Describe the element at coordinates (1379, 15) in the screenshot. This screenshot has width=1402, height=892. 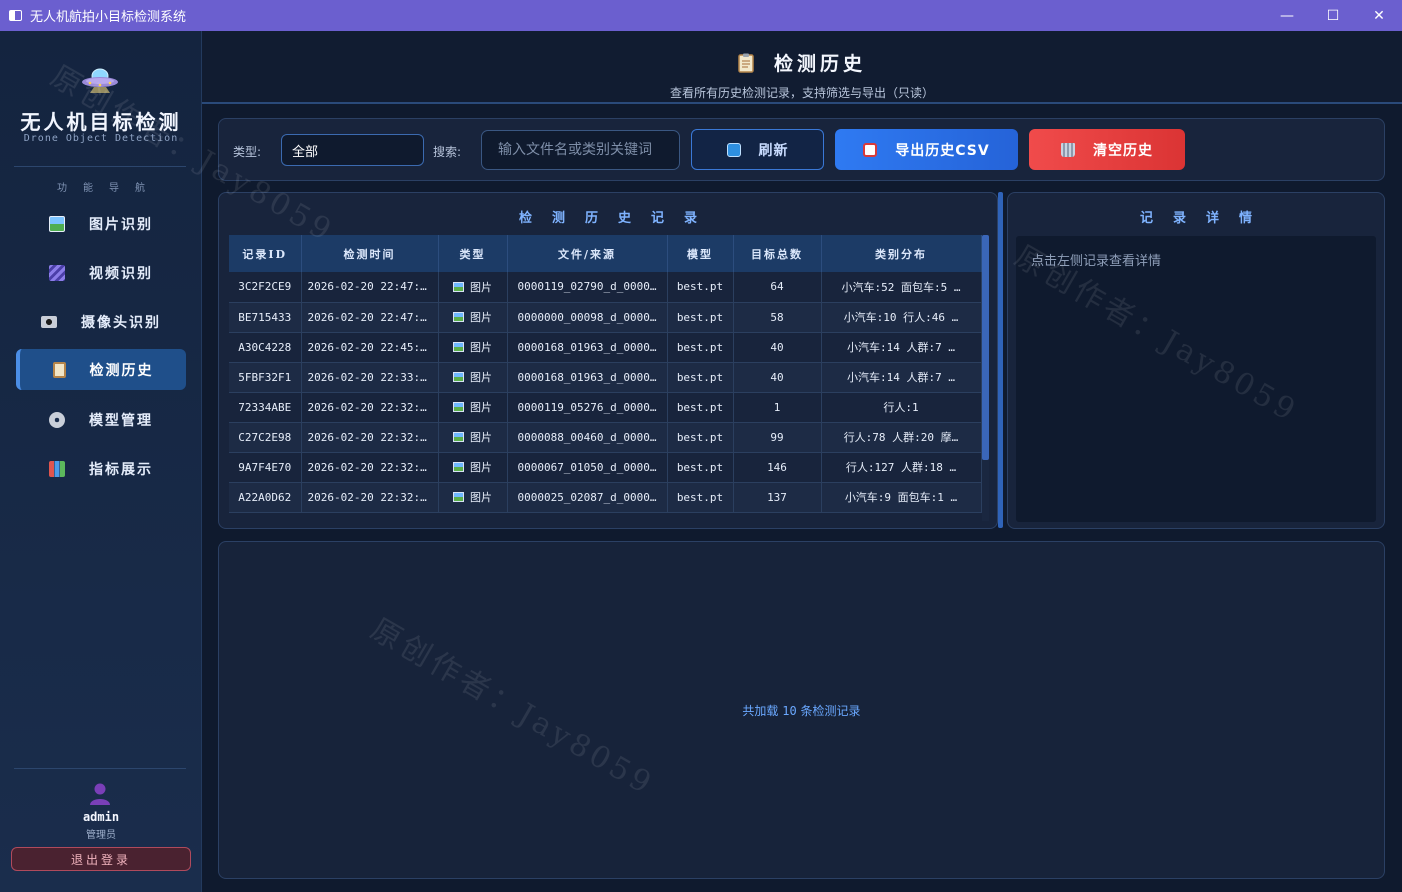
I see `close-button: ✕` at that location.